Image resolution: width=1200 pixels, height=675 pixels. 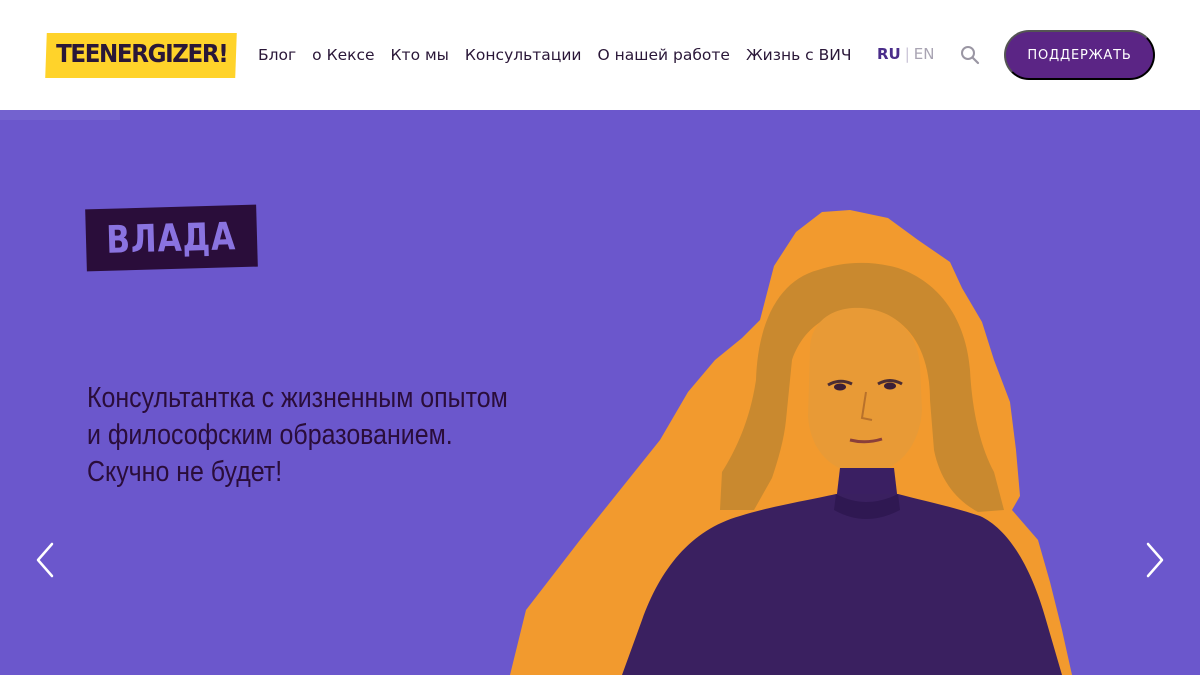 I want to click on logo: TEENERGIZER!, so click(x=141, y=55).